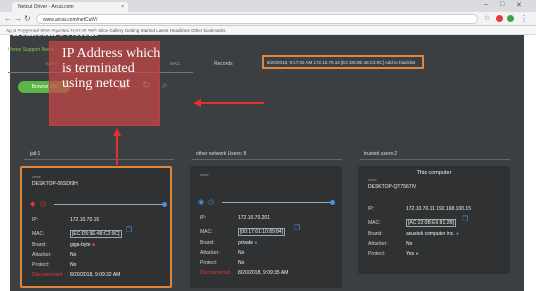 This screenshot has width=536, height=291. I want to click on timestamp: 8/20/2018, 9:09:35 AM, so click(263, 273).